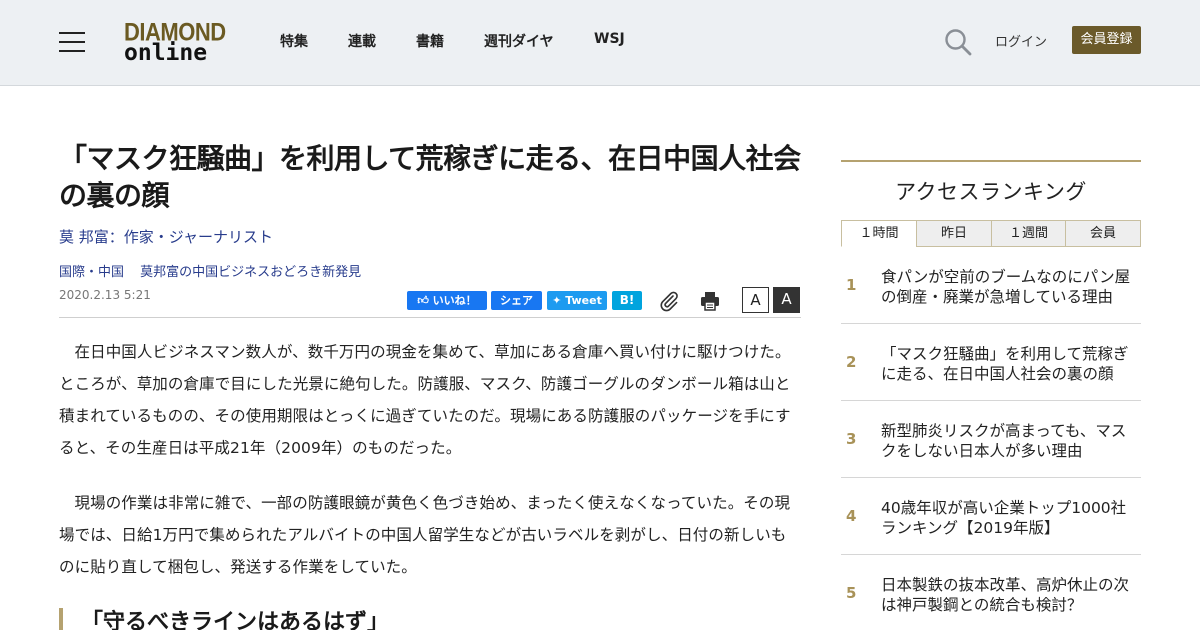 Image resolution: width=1200 pixels, height=630 pixels. What do you see at coordinates (1028, 233) in the screenshot?
I see `tab-1-week: １週間` at bounding box center [1028, 233].